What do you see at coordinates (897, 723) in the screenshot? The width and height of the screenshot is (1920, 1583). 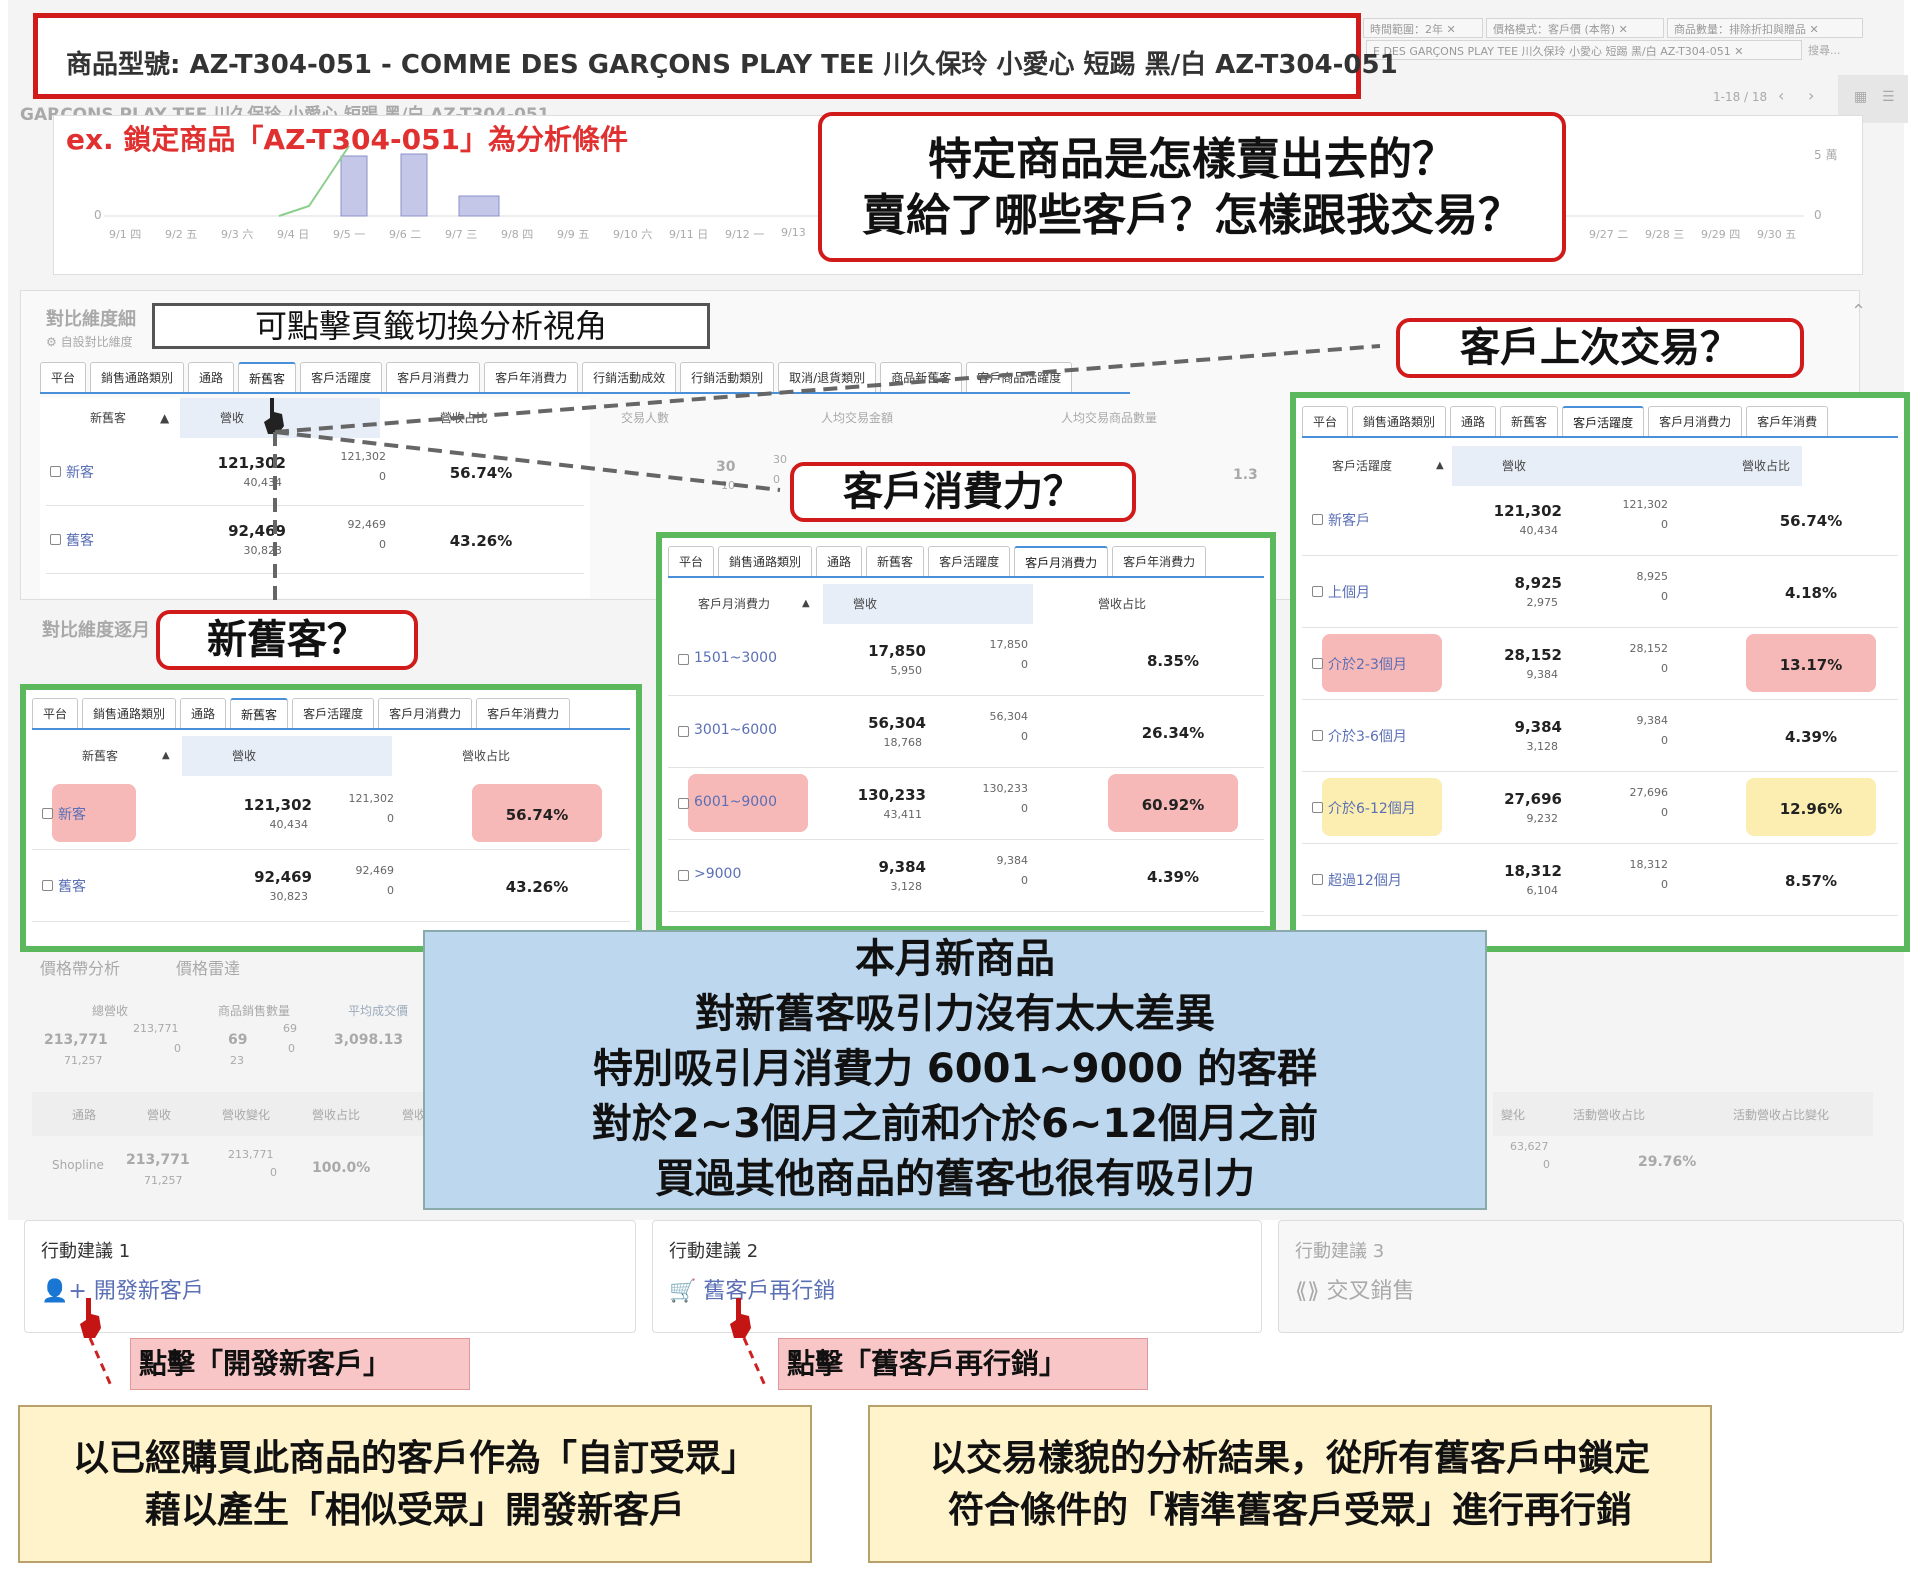 I see `row-revenue: 56,304` at bounding box center [897, 723].